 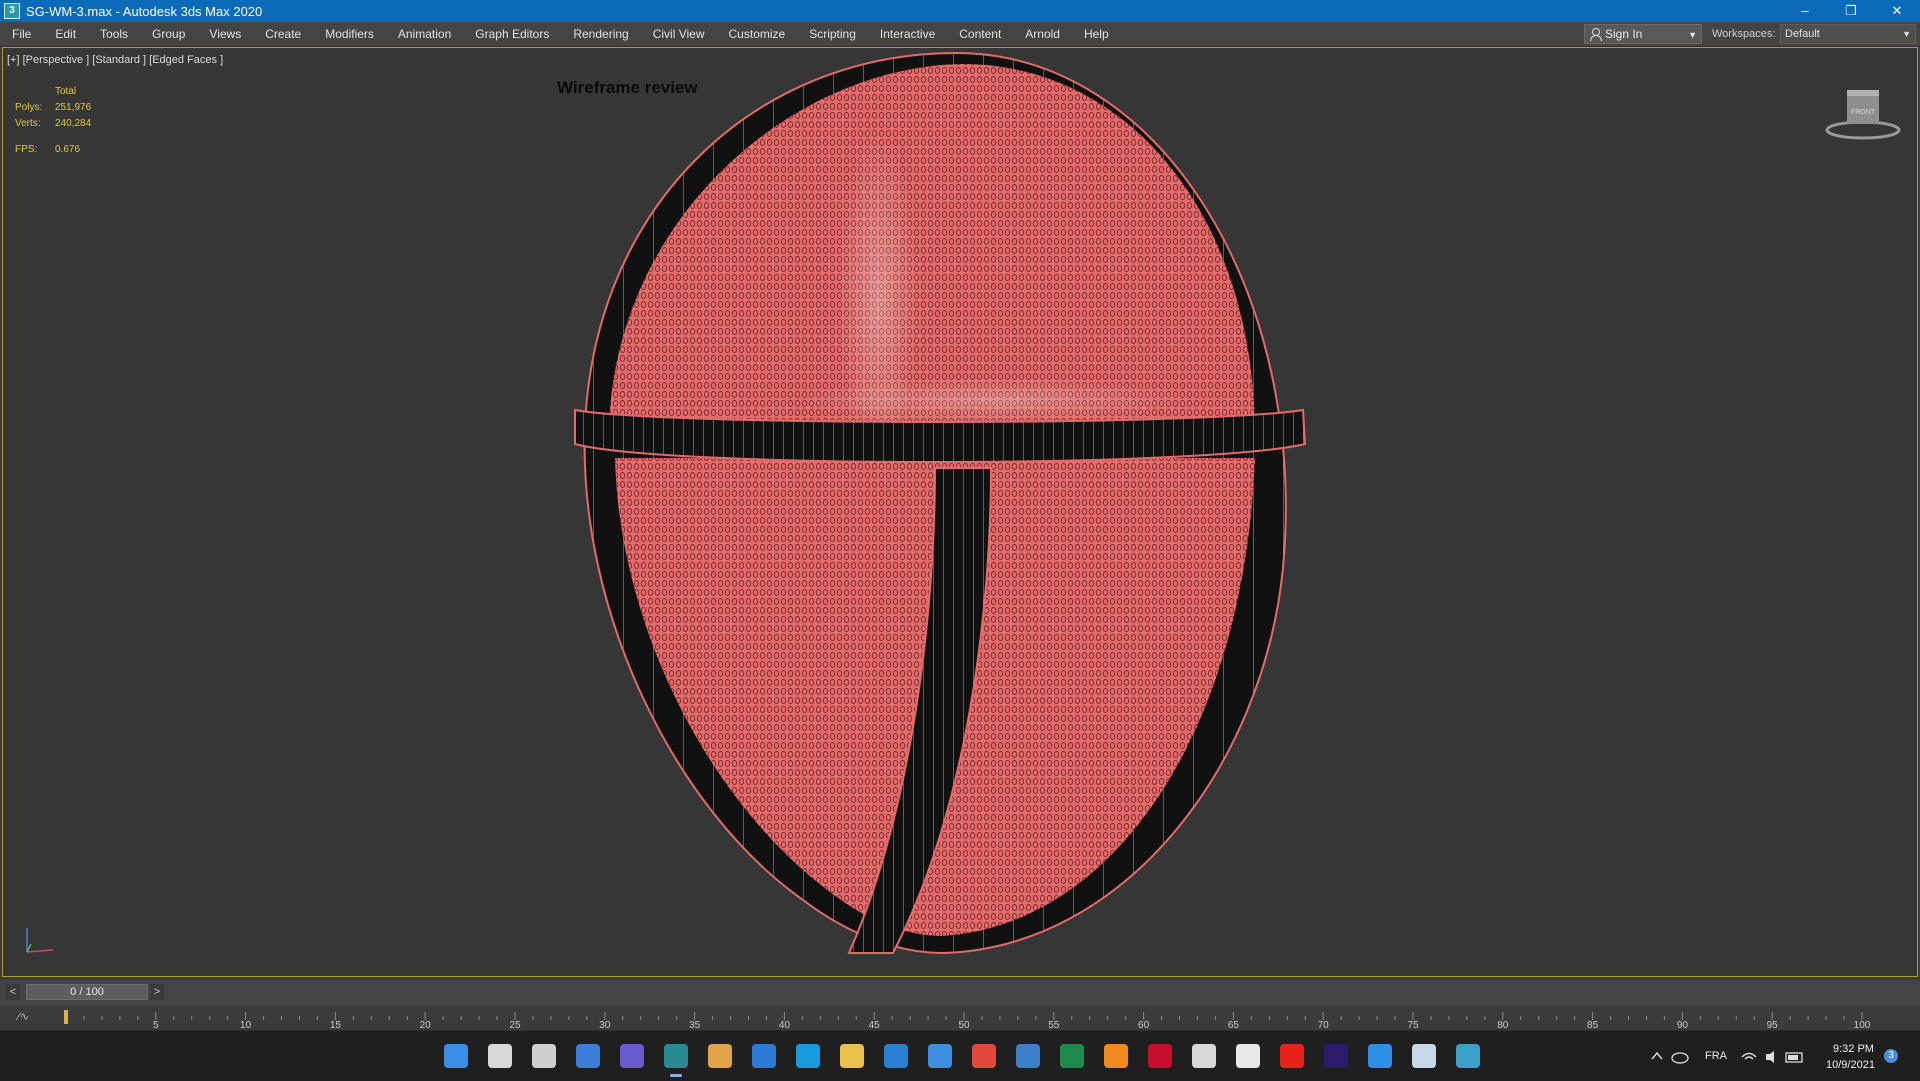 I want to click on verts-label: Verts:, so click(x=28, y=123).